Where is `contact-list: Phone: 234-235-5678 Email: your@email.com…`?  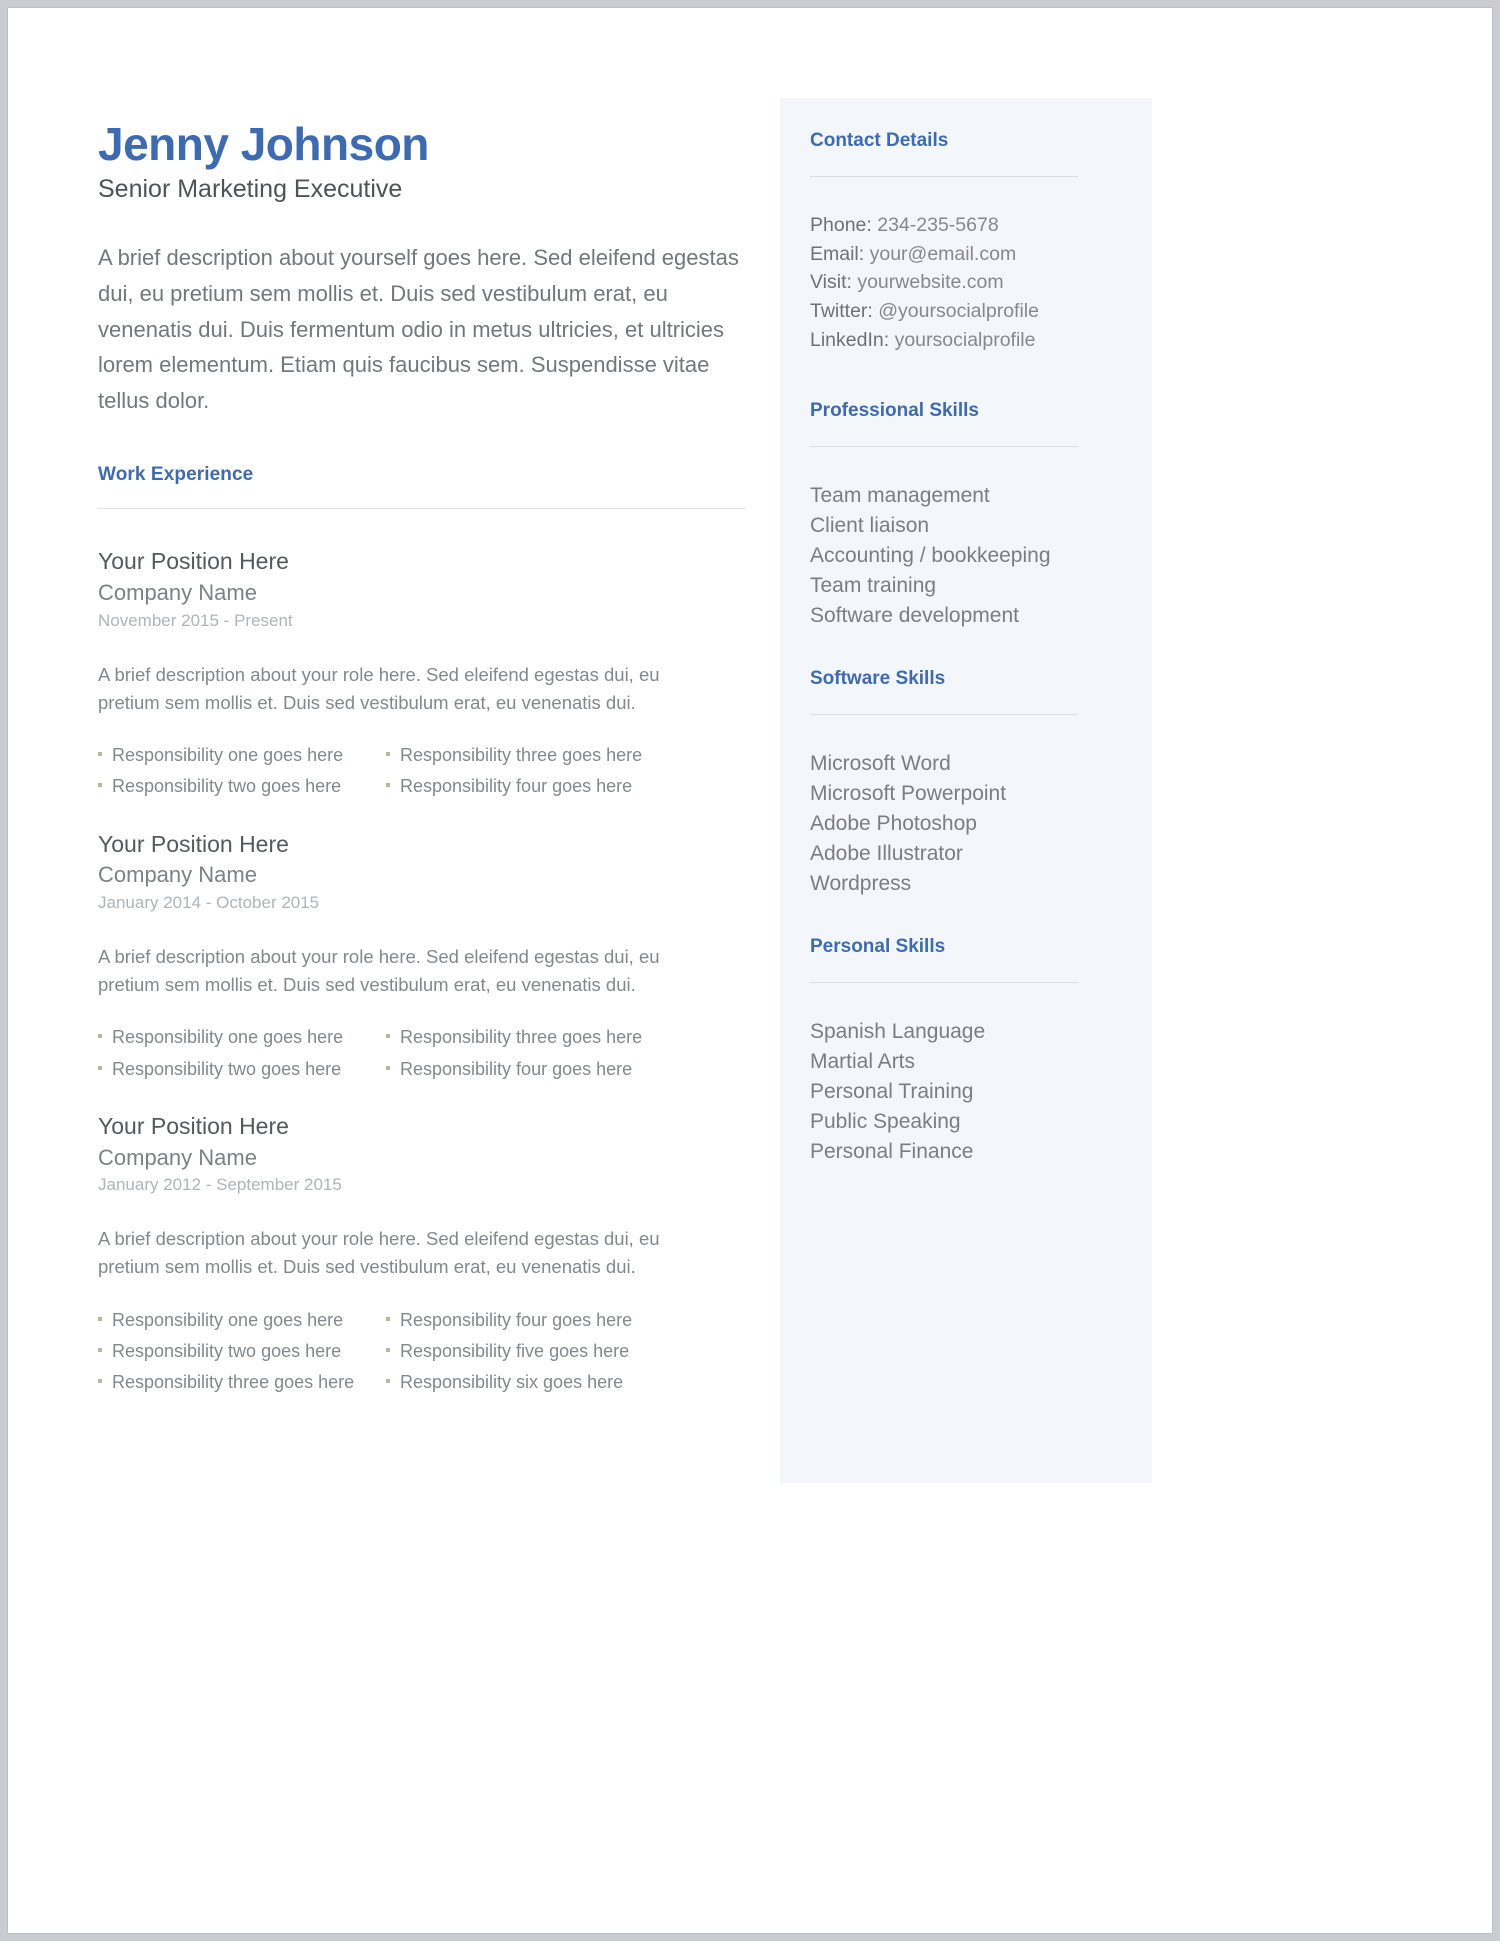
contact-list: Phone: 234-235-5678 Email: your@email.com… is located at coordinates (963, 282).